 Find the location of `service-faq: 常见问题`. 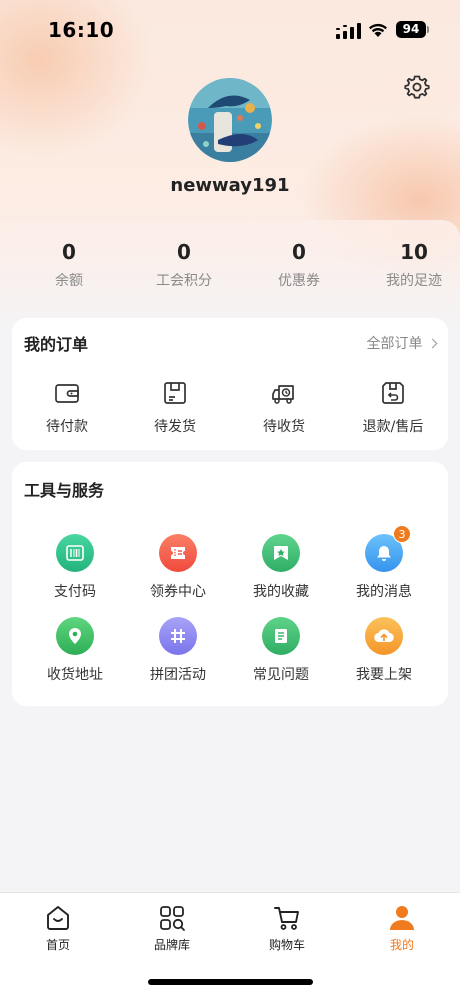

service-faq: 常见问题 is located at coordinates (281, 650).